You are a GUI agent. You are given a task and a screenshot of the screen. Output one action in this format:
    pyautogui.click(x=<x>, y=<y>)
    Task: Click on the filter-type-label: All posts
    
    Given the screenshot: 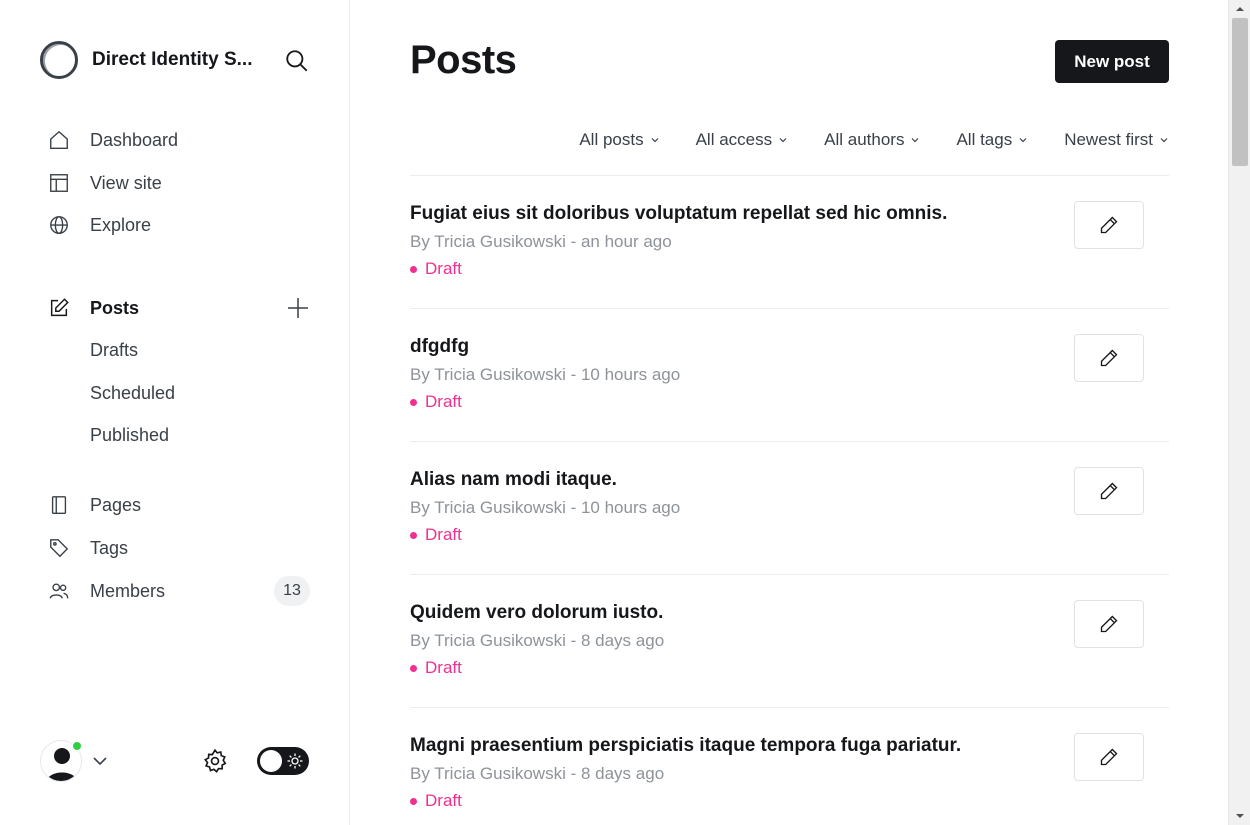 What is the action you would take?
    pyautogui.click(x=611, y=139)
    